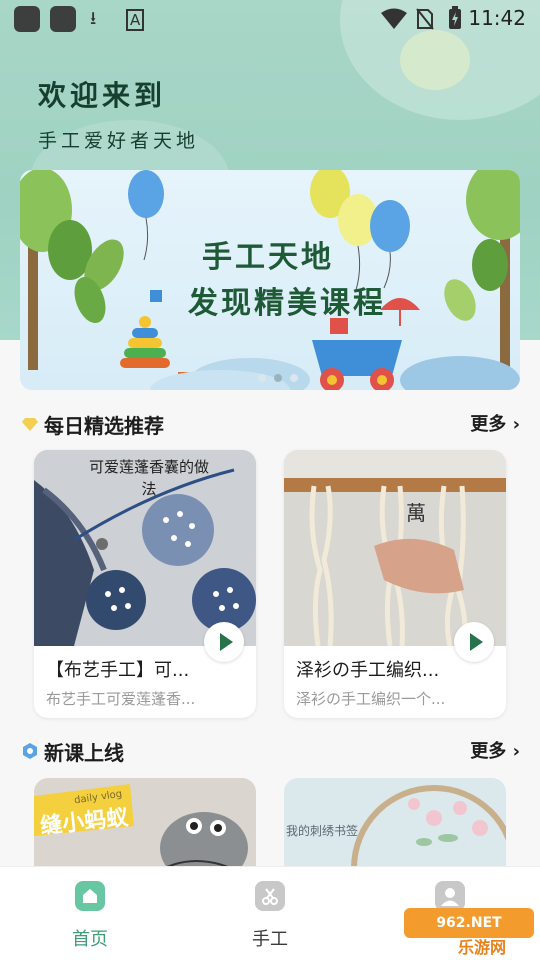 The image size is (540, 960). I want to click on status-bar: ⭳ A 11:42, so click(270, 19).